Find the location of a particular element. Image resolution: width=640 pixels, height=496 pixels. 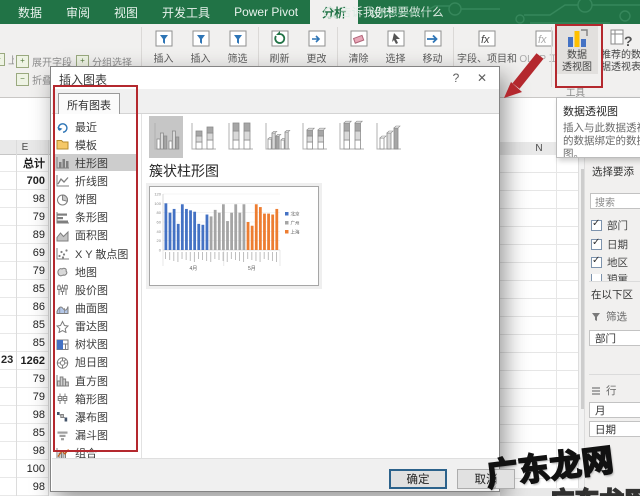

subtype-column3d is located at coordinates (388, 137).